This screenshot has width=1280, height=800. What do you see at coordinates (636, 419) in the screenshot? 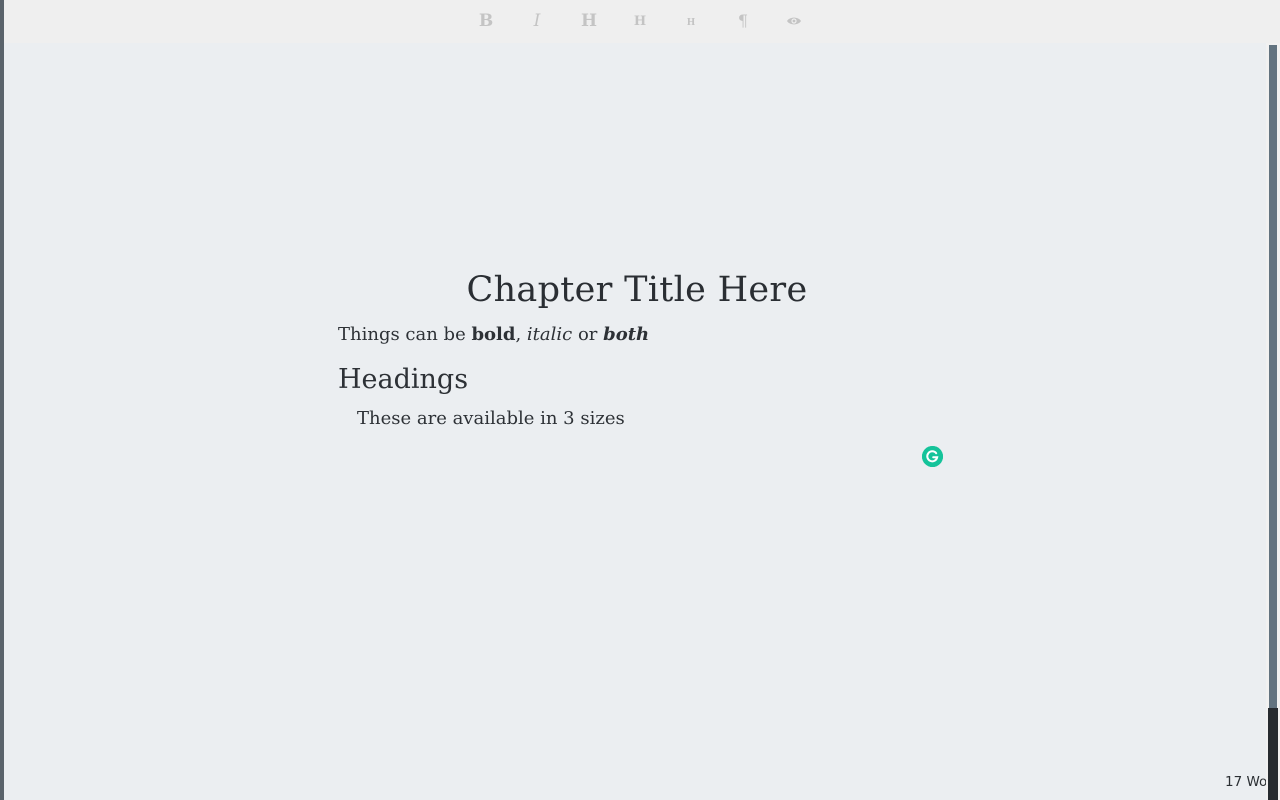
I see `body-paragraph: These are available in 3 sizes` at bounding box center [636, 419].